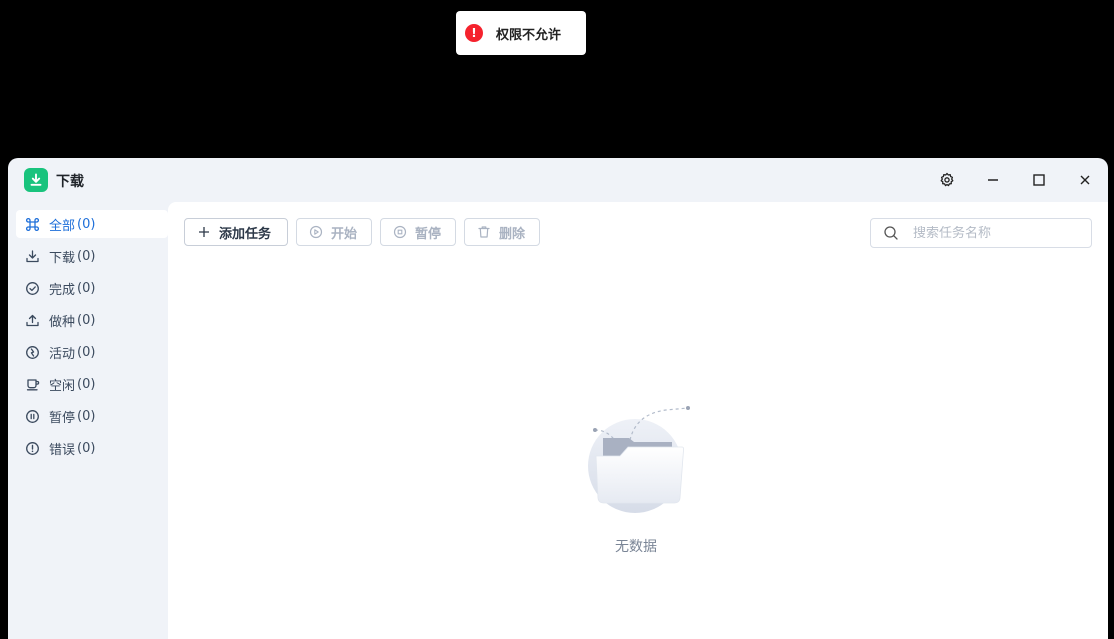 This screenshot has height=639, width=1114. I want to click on search-box, so click(981, 233).